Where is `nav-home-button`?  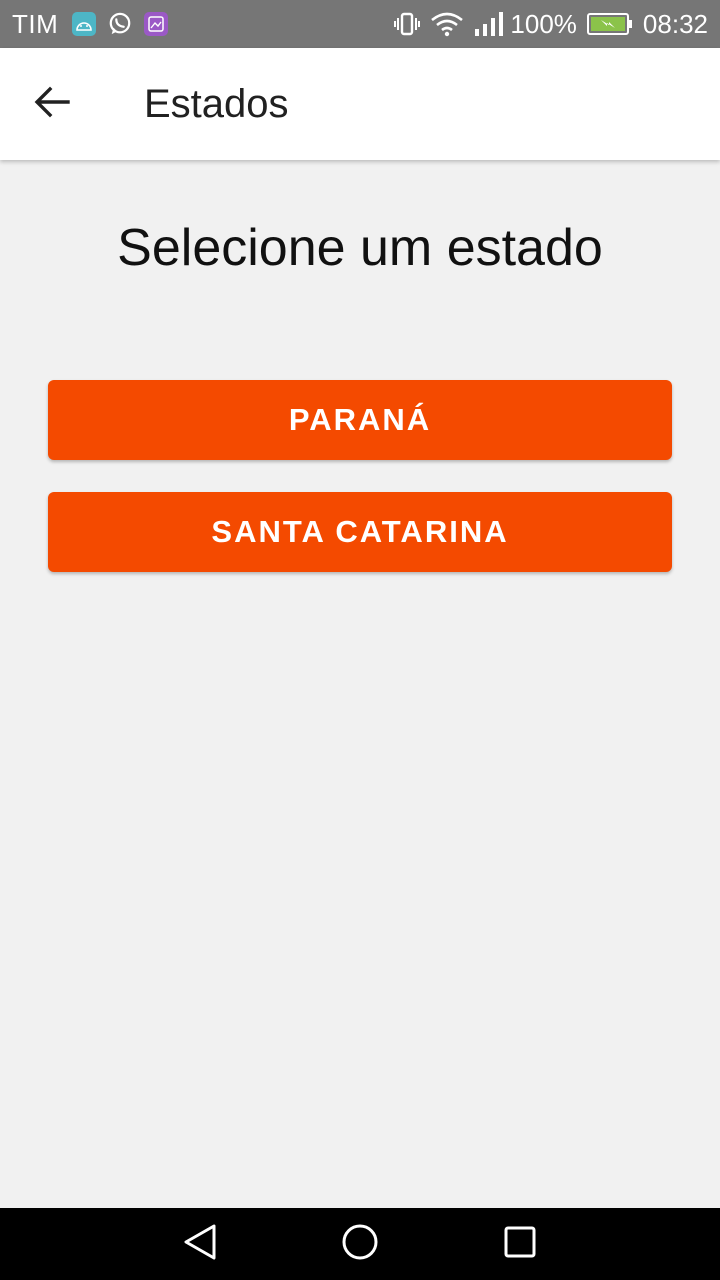 nav-home-button is located at coordinates (360, 1244).